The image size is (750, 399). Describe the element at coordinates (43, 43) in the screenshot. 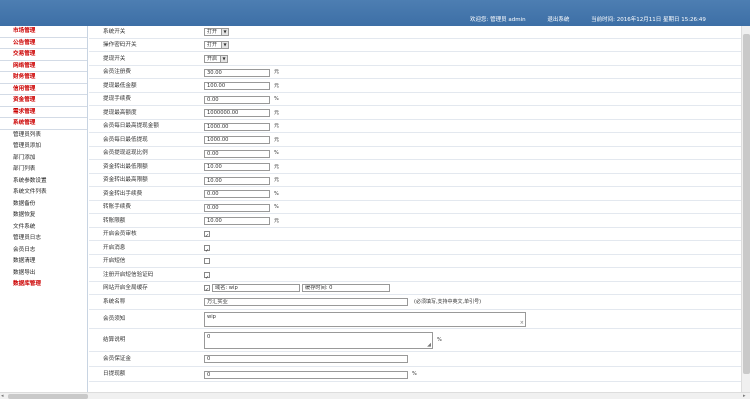

I see `sidebar-item: 公告管理` at that location.